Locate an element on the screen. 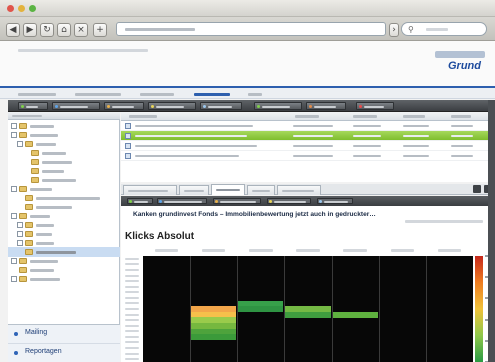 This screenshot has height=362, width=495. bookmark-button: + is located at coordinates (100, 30).